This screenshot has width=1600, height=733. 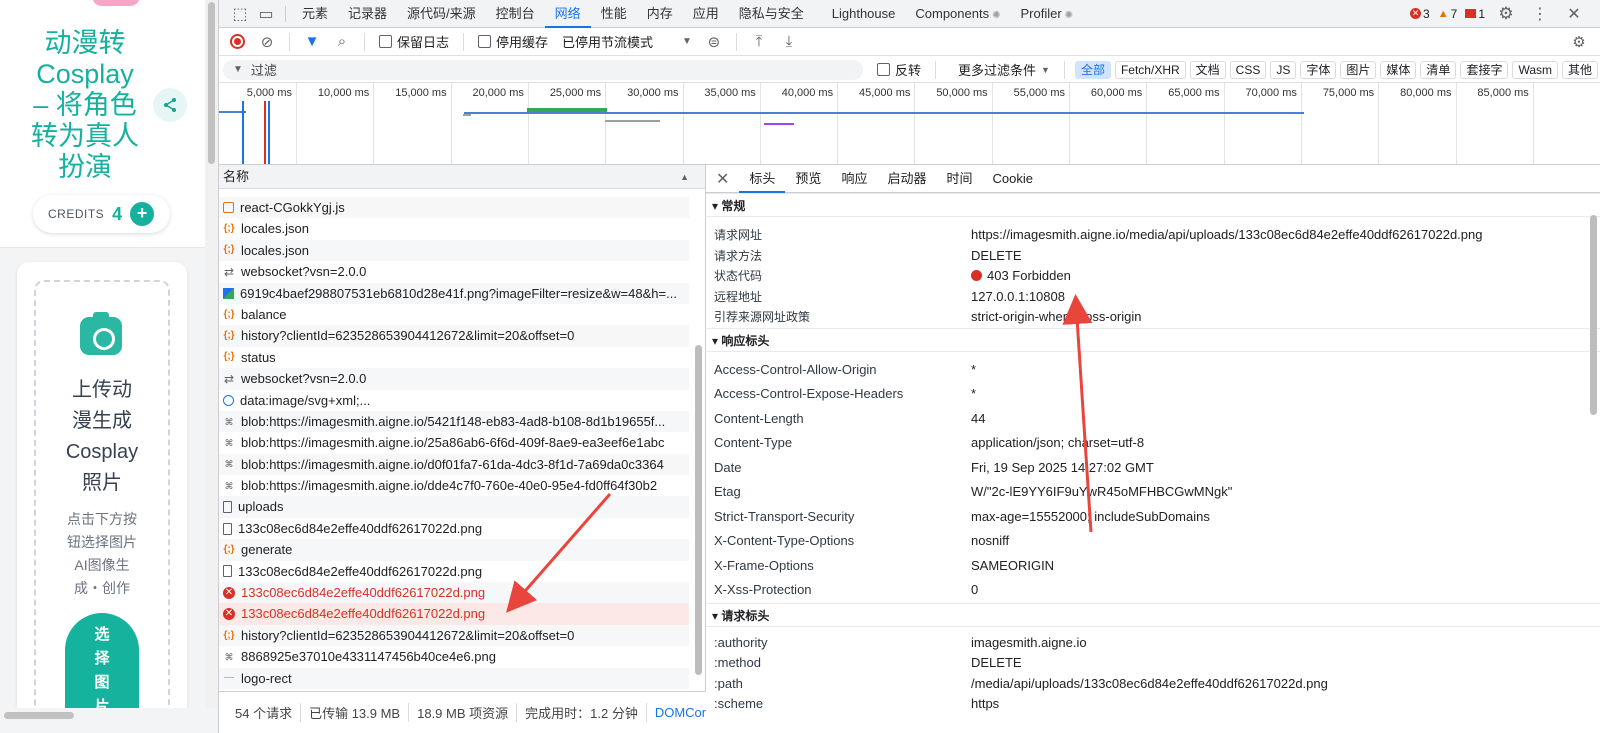 I want to click on request-row: {;} status, so click(x=454, y=357).